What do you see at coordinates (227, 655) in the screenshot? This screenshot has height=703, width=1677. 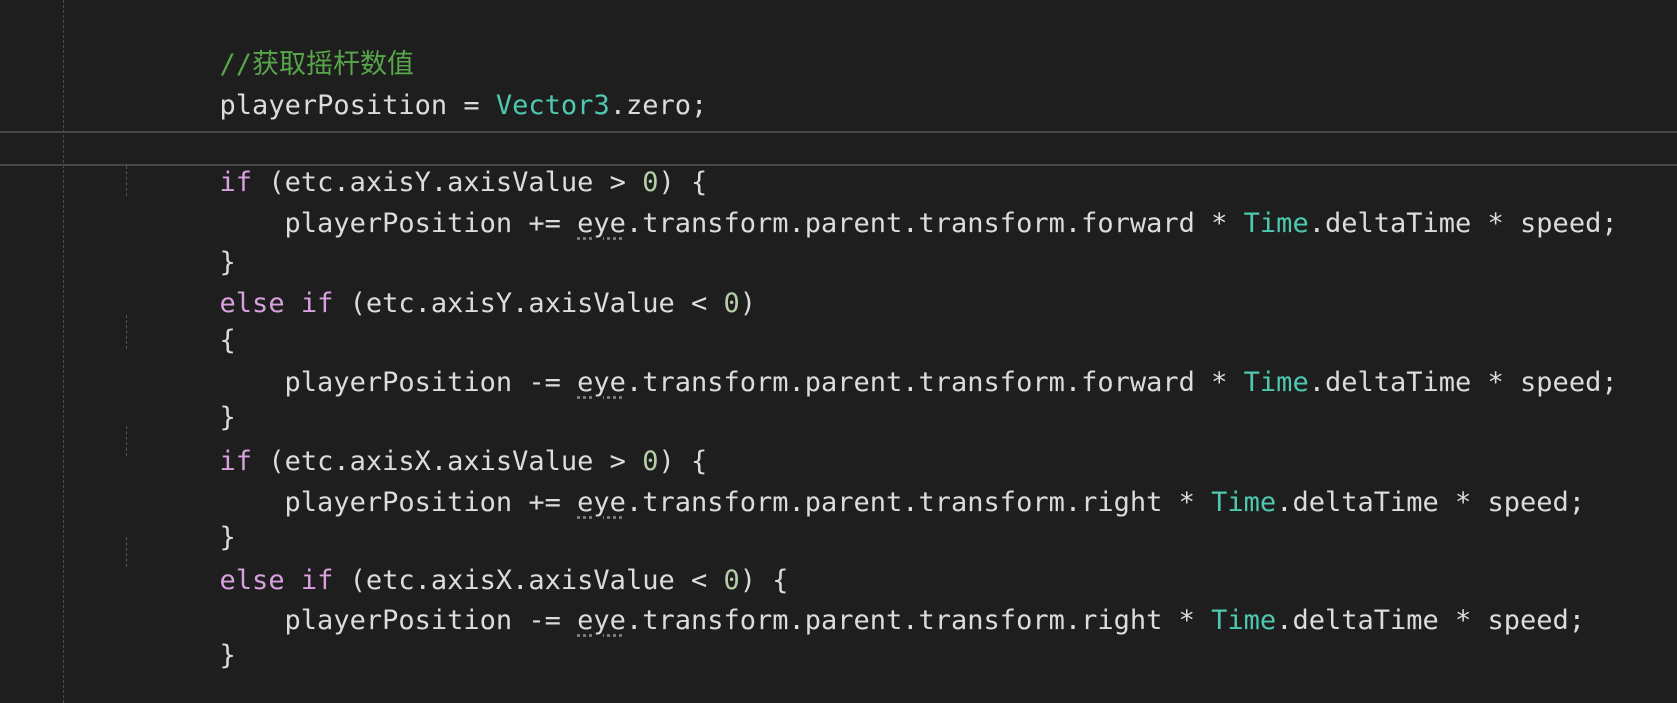 I see `brace-token: }` at bounding box center [227, 655].